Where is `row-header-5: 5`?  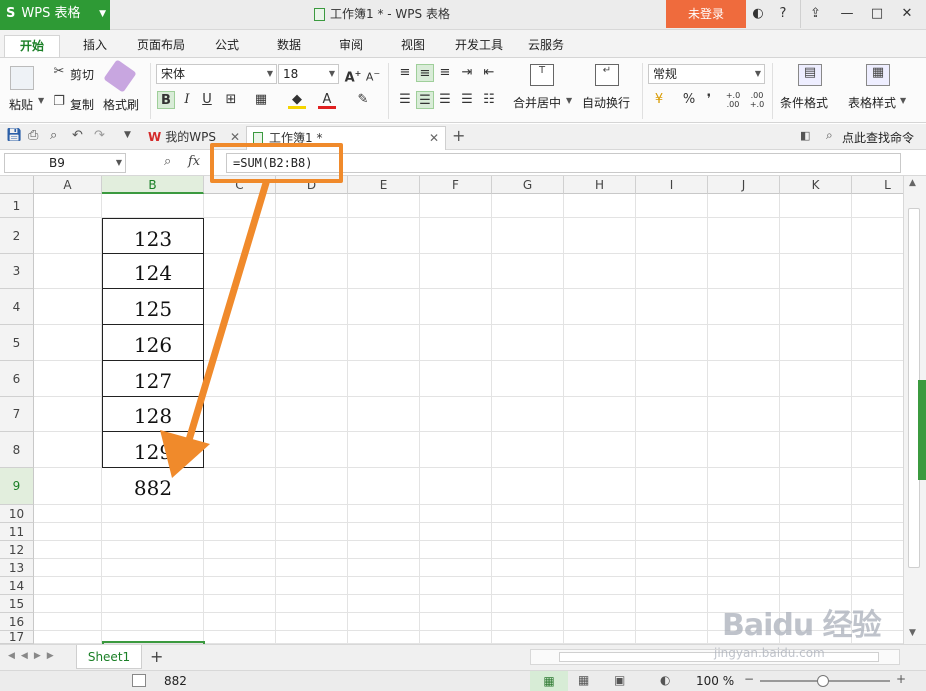
row-header-5: 5 is located at coordinates (17, 343).